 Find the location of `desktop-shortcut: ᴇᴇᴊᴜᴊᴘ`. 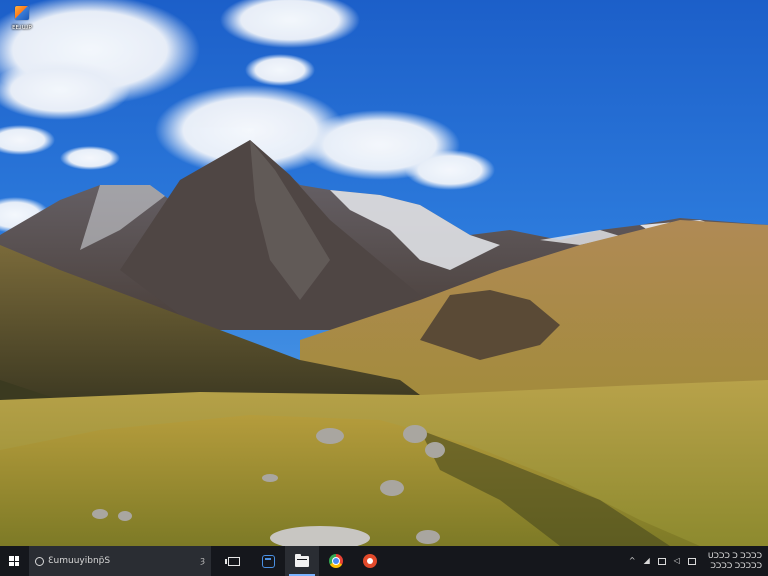

desktop-shortcut: ᴇᴇᴊᴜᴊᴘ is located at coordinates (22, 23).